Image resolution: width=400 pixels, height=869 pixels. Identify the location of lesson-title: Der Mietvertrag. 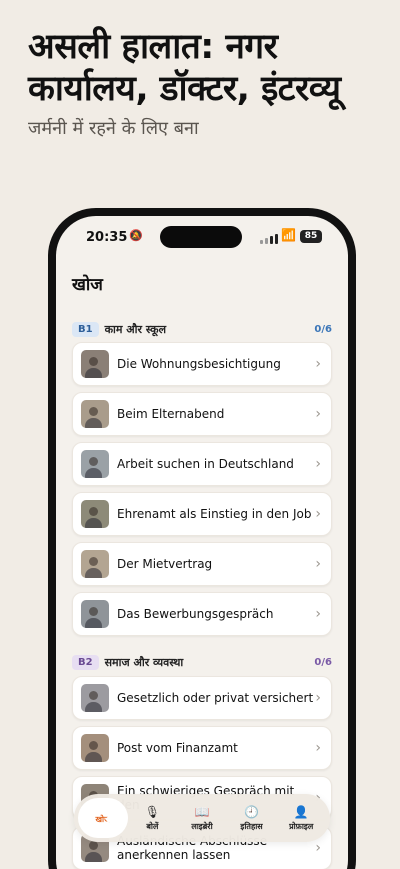
(165, 564).